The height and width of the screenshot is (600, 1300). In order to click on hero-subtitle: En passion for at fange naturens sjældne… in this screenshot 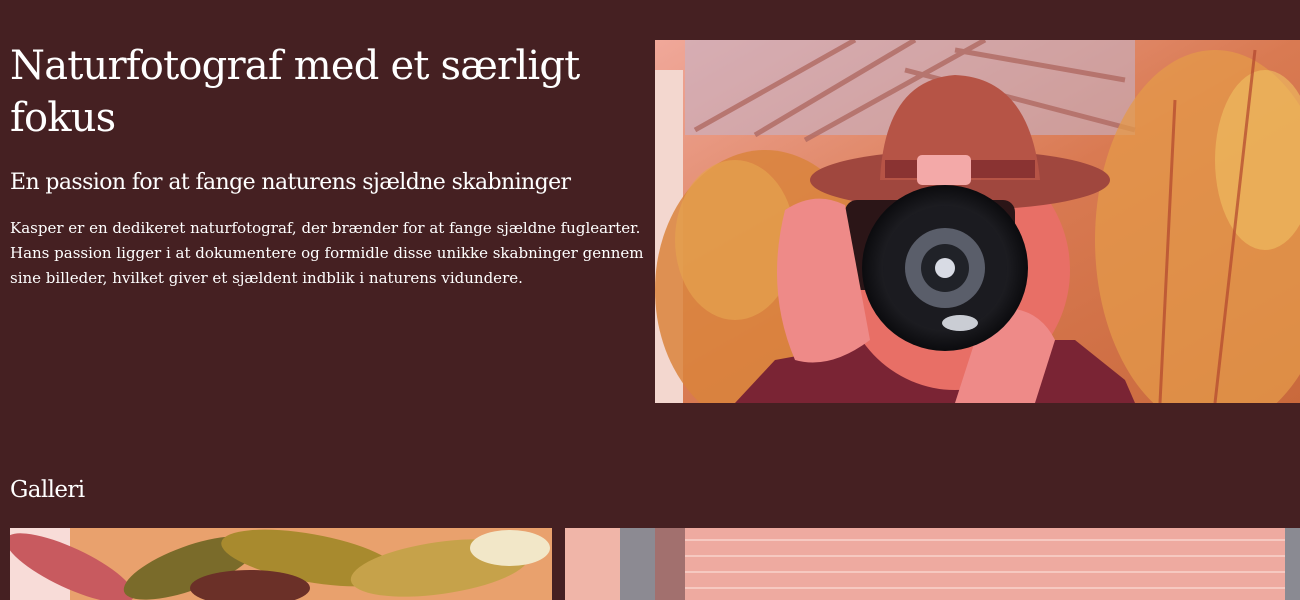, I will do `click(290, 182)`.